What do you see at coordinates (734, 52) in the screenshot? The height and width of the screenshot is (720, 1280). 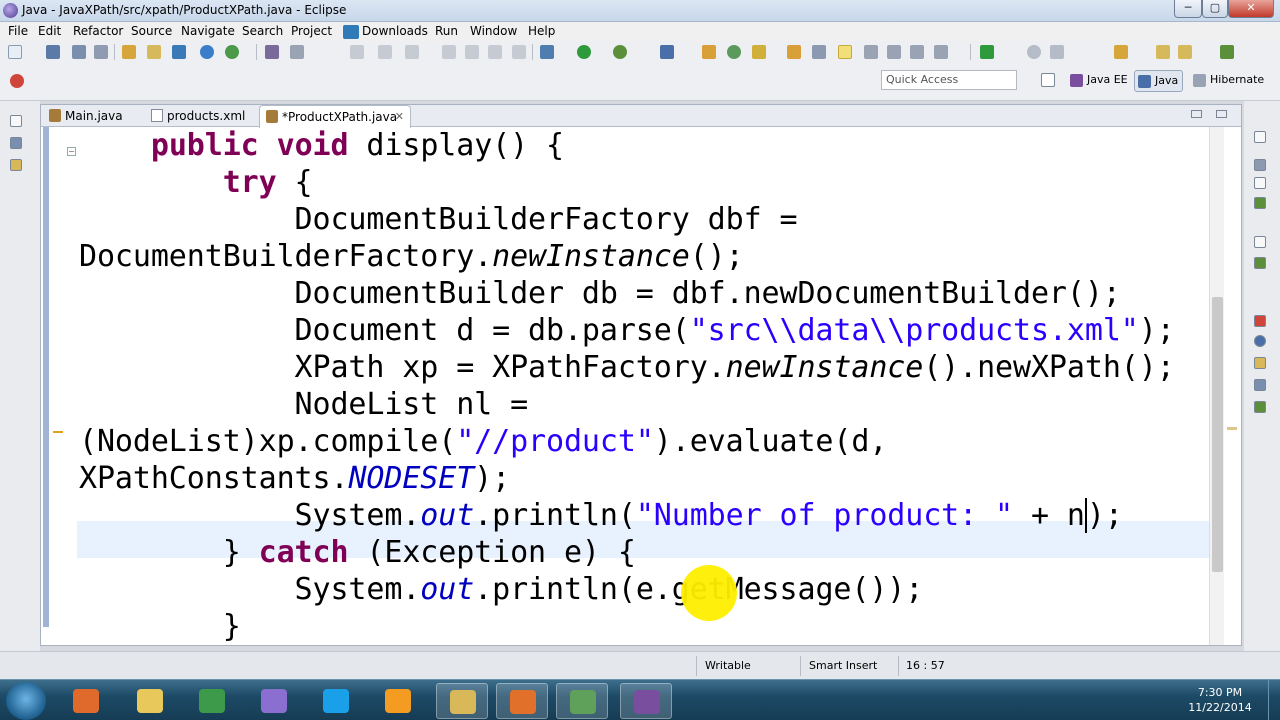 I see `new-class-icon` at bounding box center [734, 52].